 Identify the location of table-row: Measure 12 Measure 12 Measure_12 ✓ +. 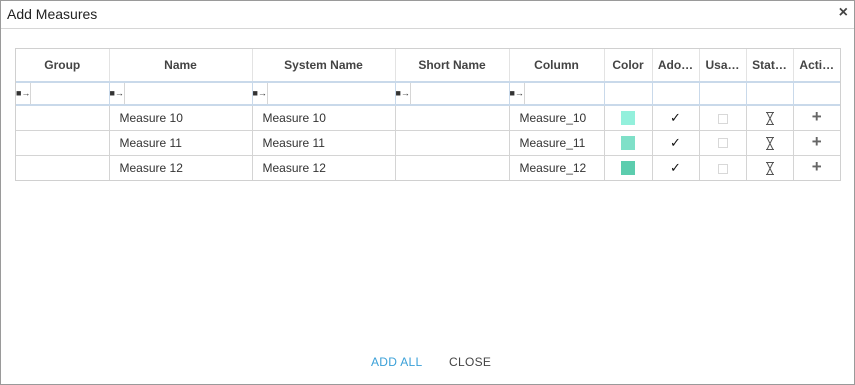
(428, 167).